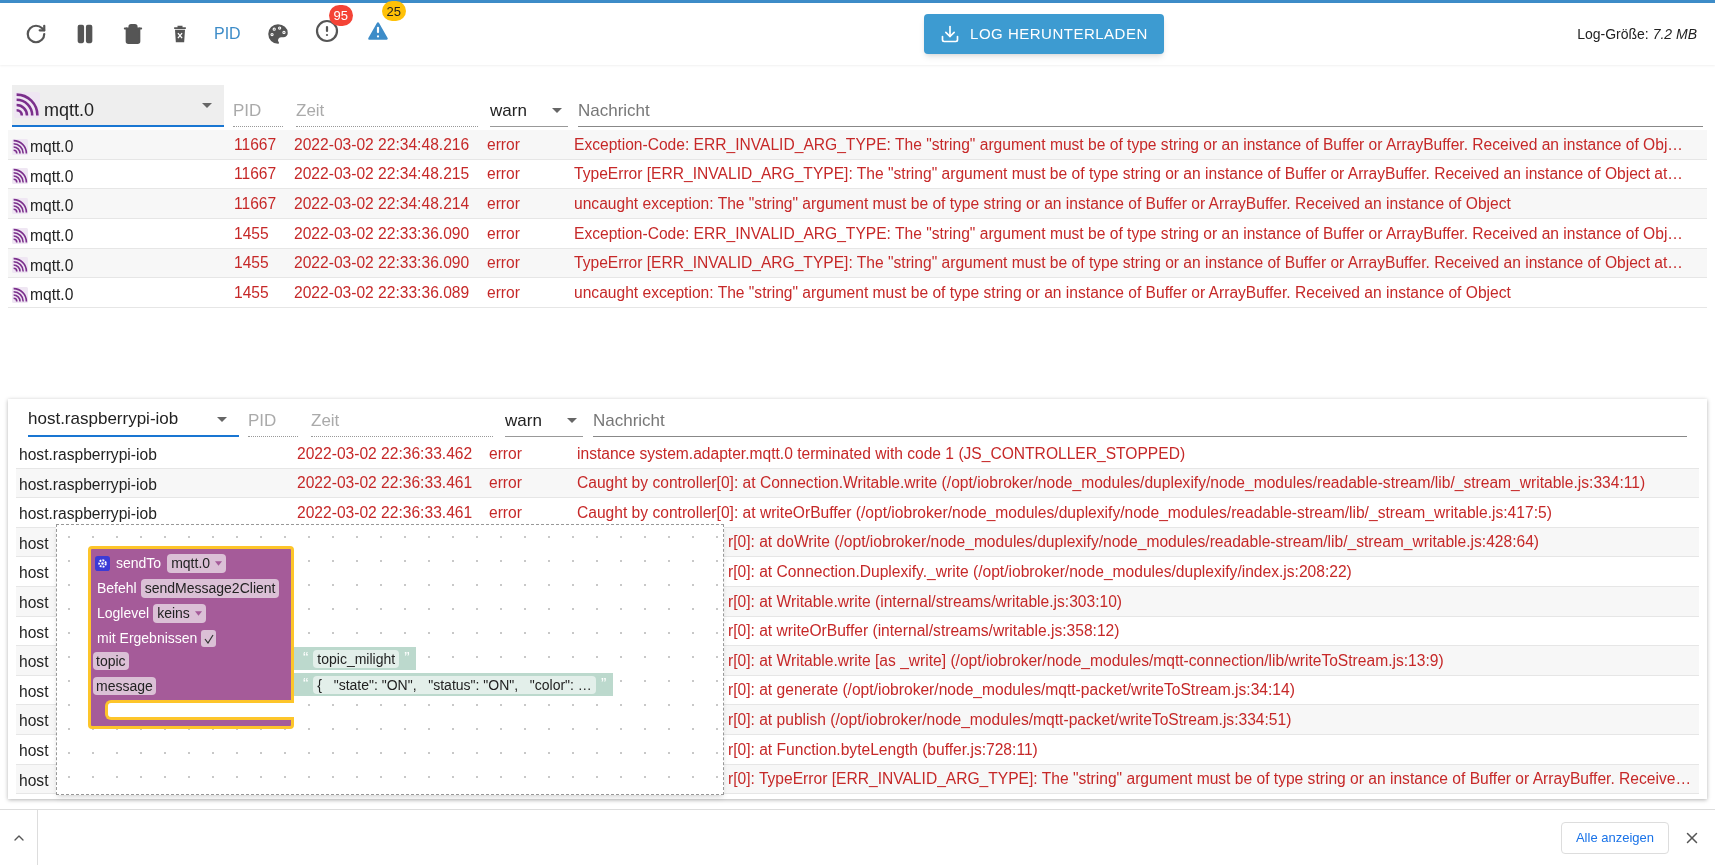 The height and width of the screenshot is (865, 1715). Describe the element at coordinates (1065, 512) in the screenshot. I see `message-cell-text: Caught by controller[0]: at writeOrBuffer (/opt/iobroker/node_modules/duplexify/node_modules/readable-stream/lib/_stream_writable.js:417:5)` at that location.